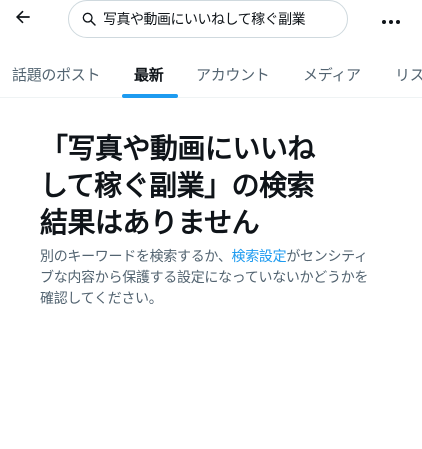 This screenshot has width=422, height=449. I want to click on more-icon, so click(391, 19).